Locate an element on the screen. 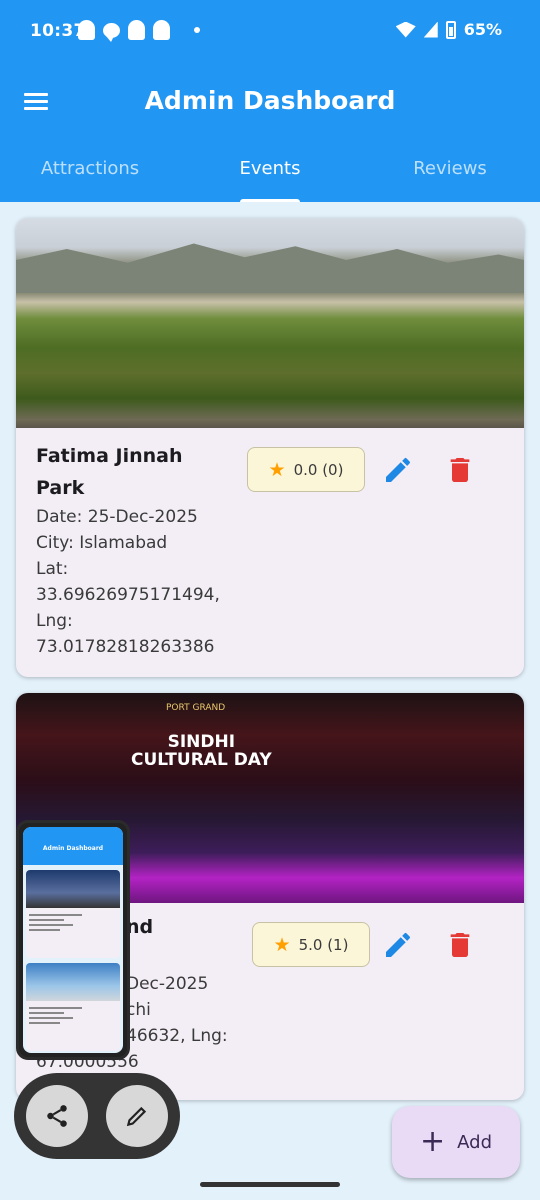 This screenshot has height=1200, width=540. preview-title: Admin Dashboard is located at coordinates (73, 846).